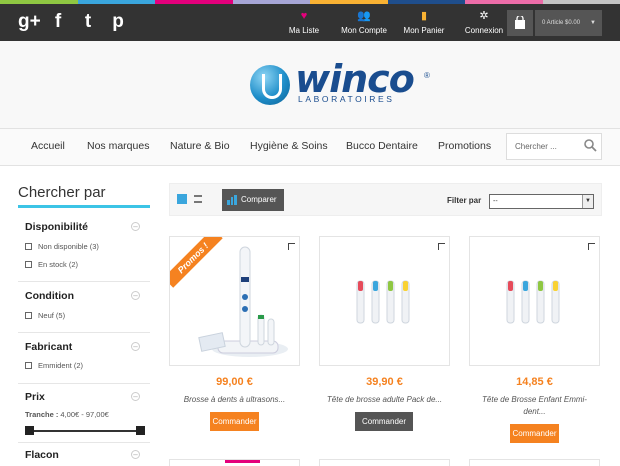 This screenshot has height=466, width=620. Describe the element at coordinates (118, 22) in the screenshot. I see `pinterest-icon: p` at that location.